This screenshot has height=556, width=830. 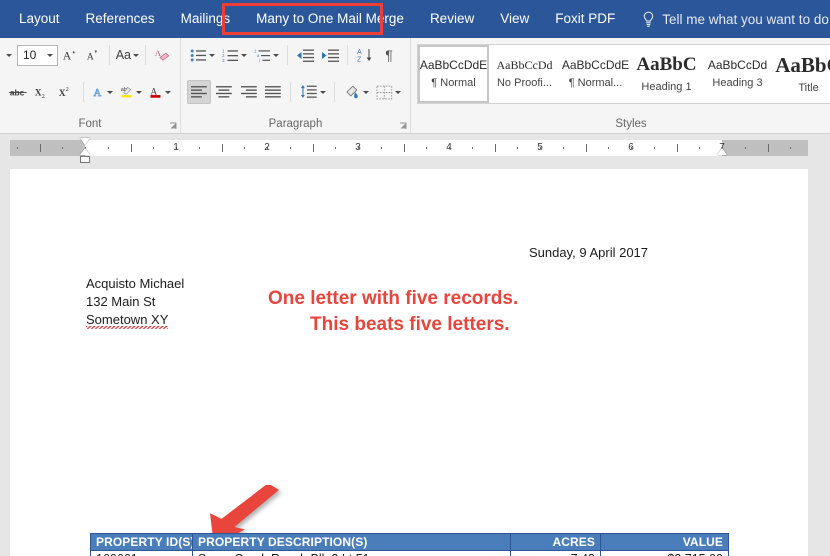 I want to click on line-spacing-button, so click(x=312, y=92).